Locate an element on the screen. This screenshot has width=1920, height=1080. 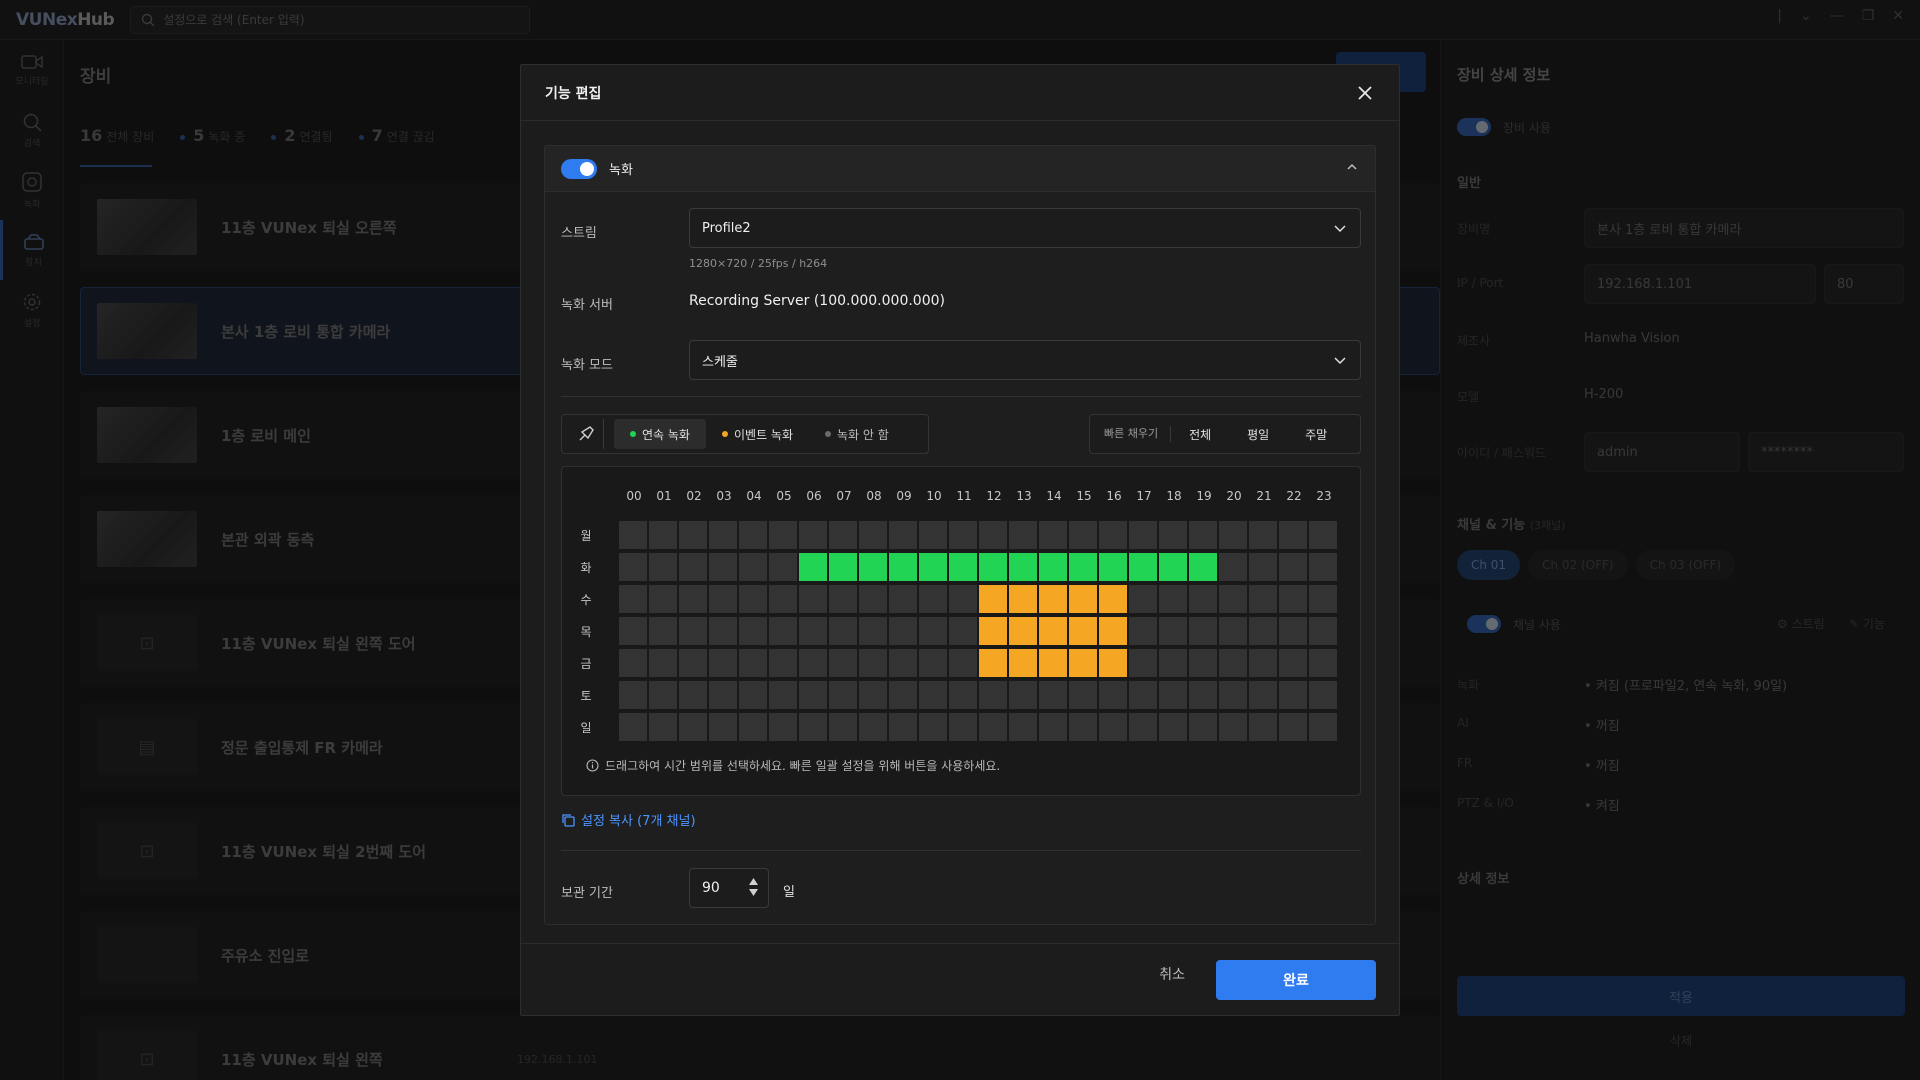
decrement-icon is located at coordinates (753, 892).